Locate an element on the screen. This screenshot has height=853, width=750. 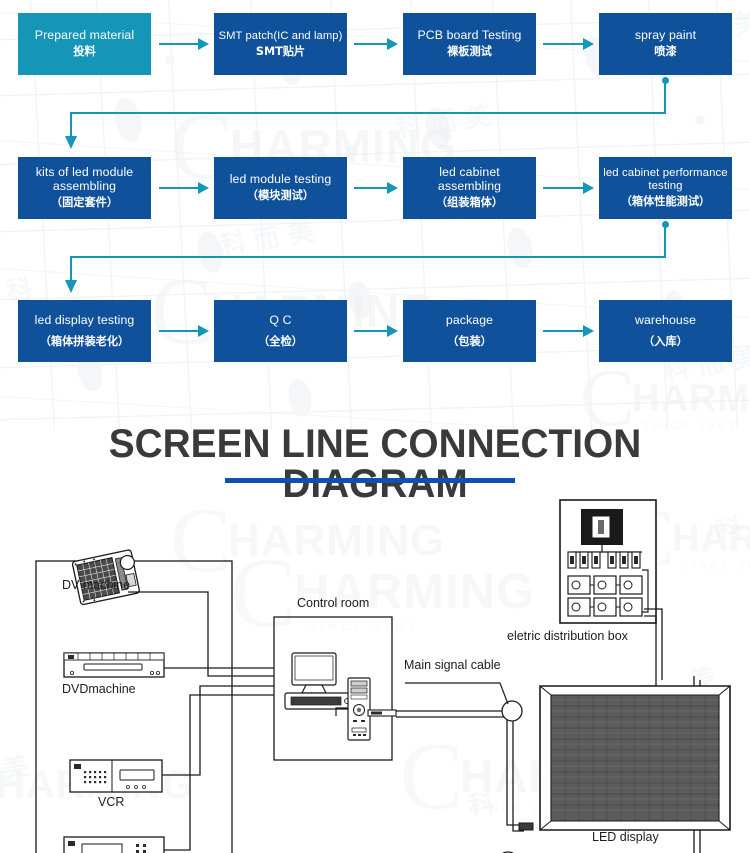
flow-box-label-cn: （固定套件） is located at coordinates (84, 202).